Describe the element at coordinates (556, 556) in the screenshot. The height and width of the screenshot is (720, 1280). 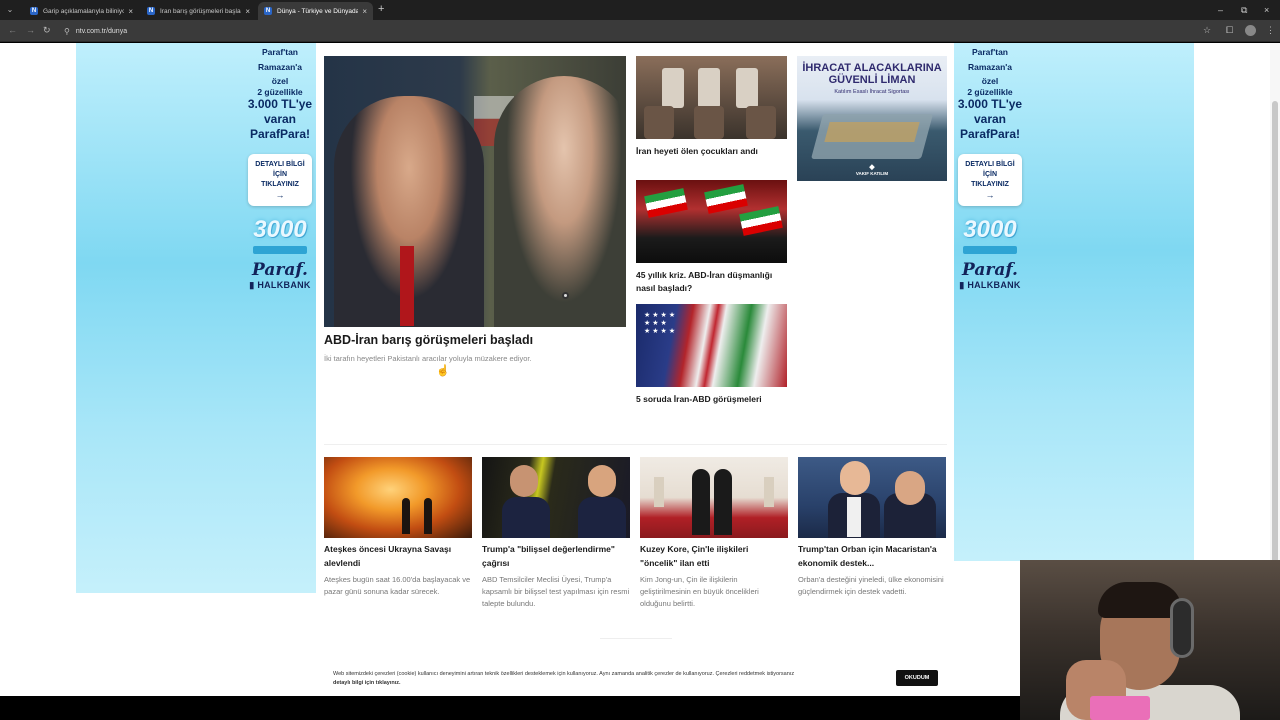
I see `card-title: Trump'a "bilişsel değerlendirme" çağrısı` at that location.